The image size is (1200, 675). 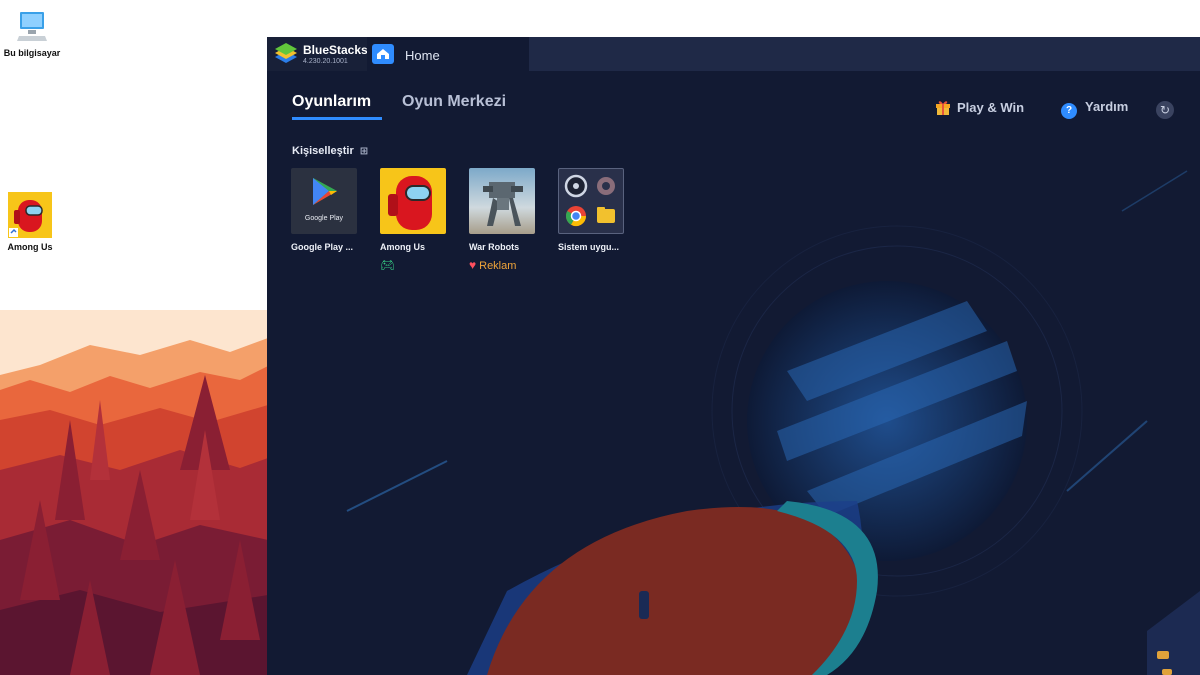 What do you see at coordinates (324, 218) in the screenshot?
I see `google-play-thumb-text: Google Play` at bounding box center [324, 218].